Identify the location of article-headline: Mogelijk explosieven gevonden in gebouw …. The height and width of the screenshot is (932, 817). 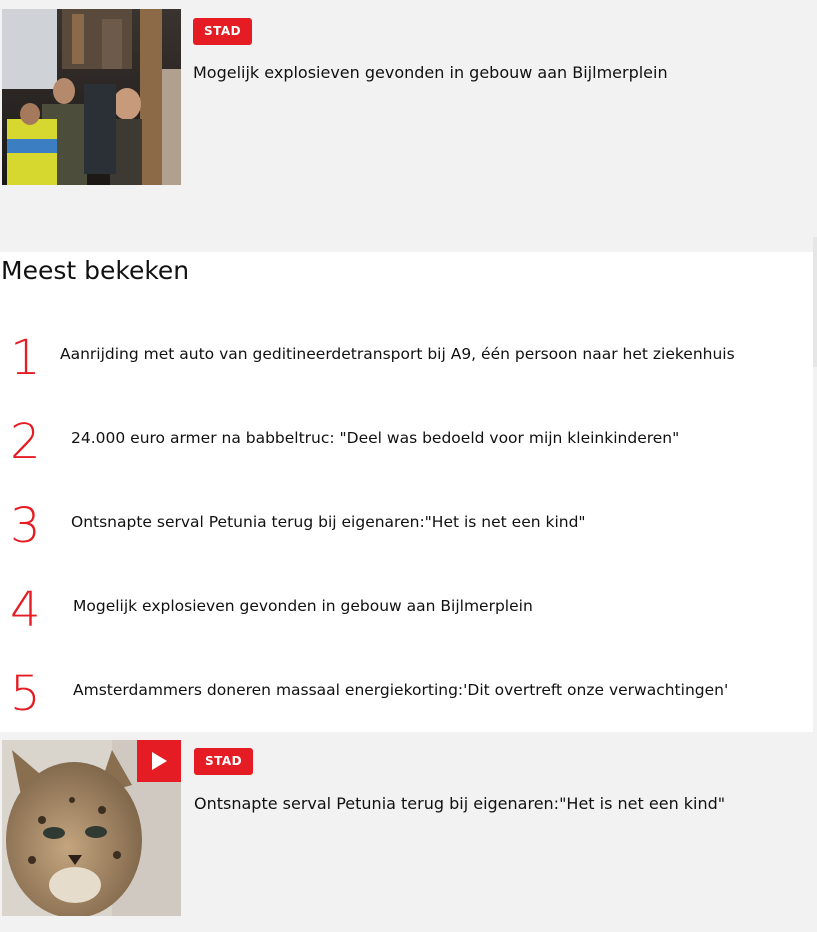
(493, 73).